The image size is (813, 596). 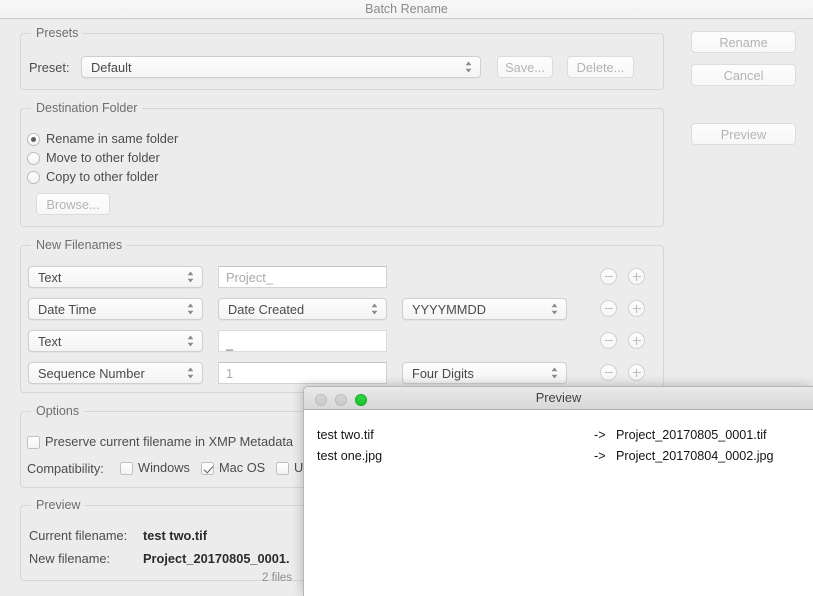 I want to click on preview-summary-group-label: Preview, so click(x=58, y=505).